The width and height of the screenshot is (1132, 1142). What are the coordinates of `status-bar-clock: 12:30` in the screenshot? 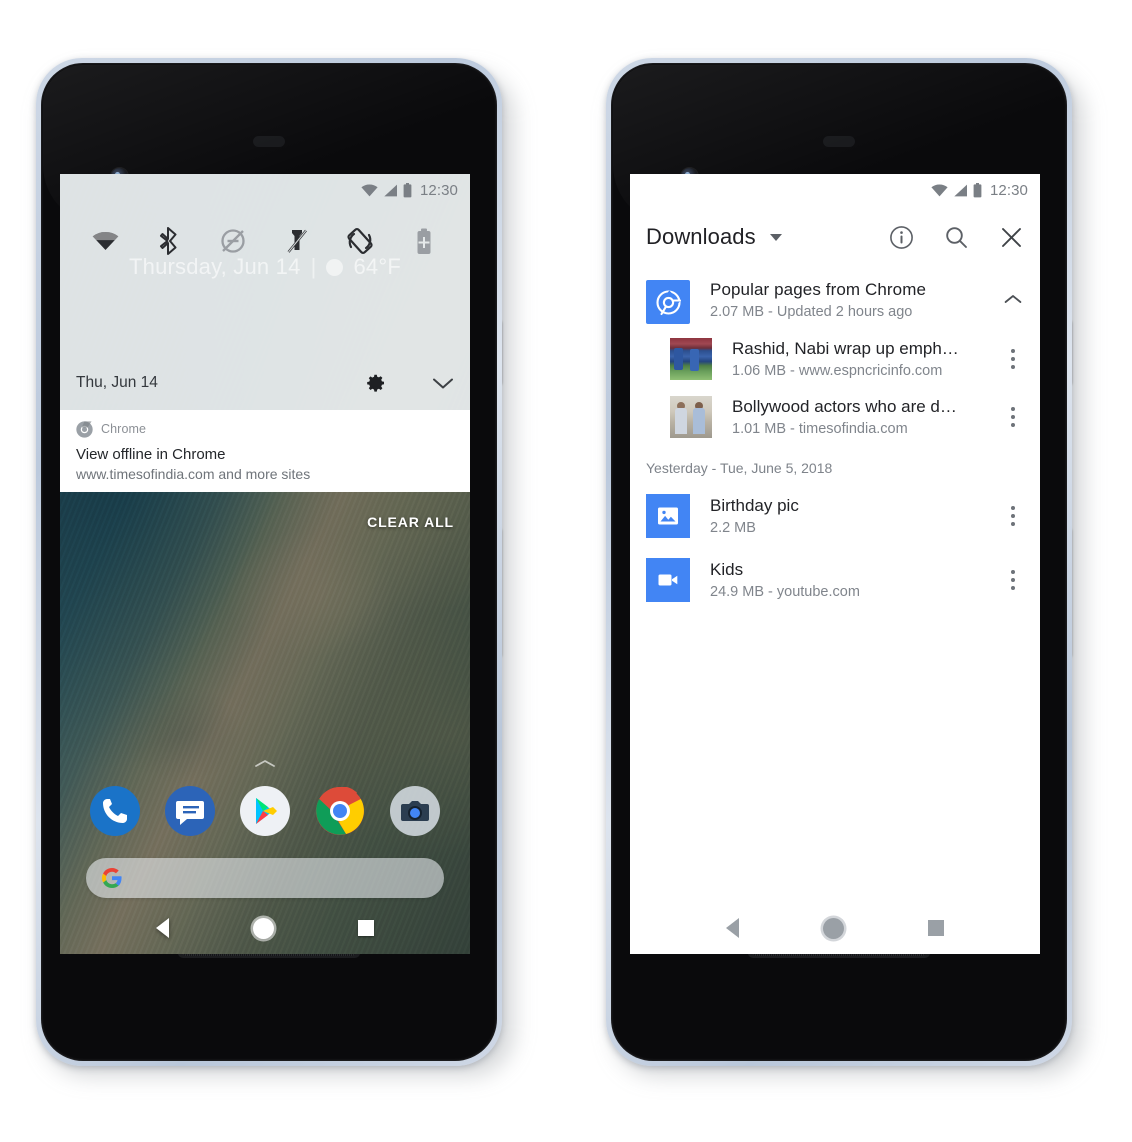 It's located at (1008, 190).